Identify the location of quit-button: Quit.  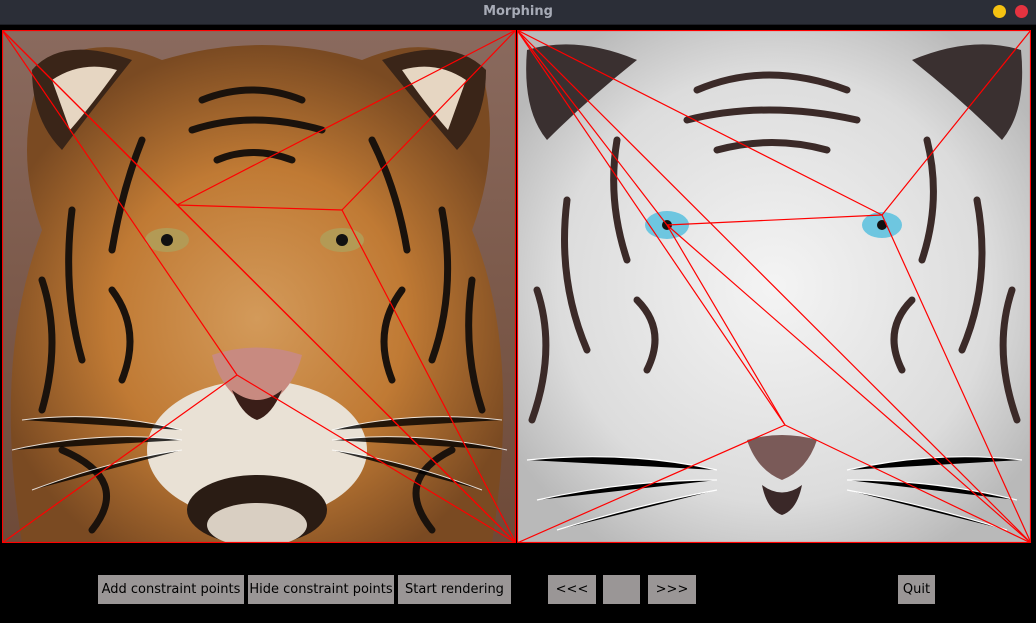
(916, 589).